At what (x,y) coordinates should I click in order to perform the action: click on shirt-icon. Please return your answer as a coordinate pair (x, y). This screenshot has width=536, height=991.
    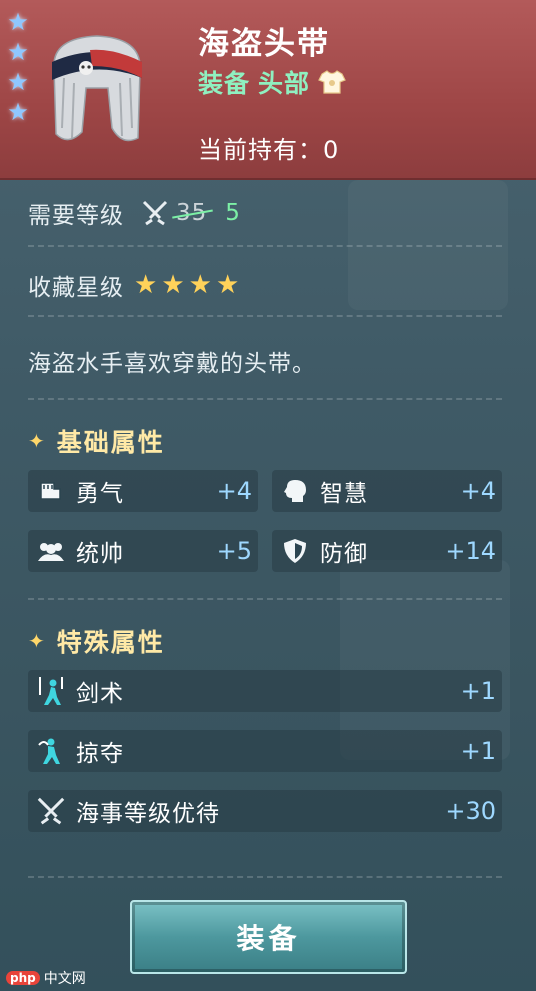
    Looking at the image, I should click on (332, 82).